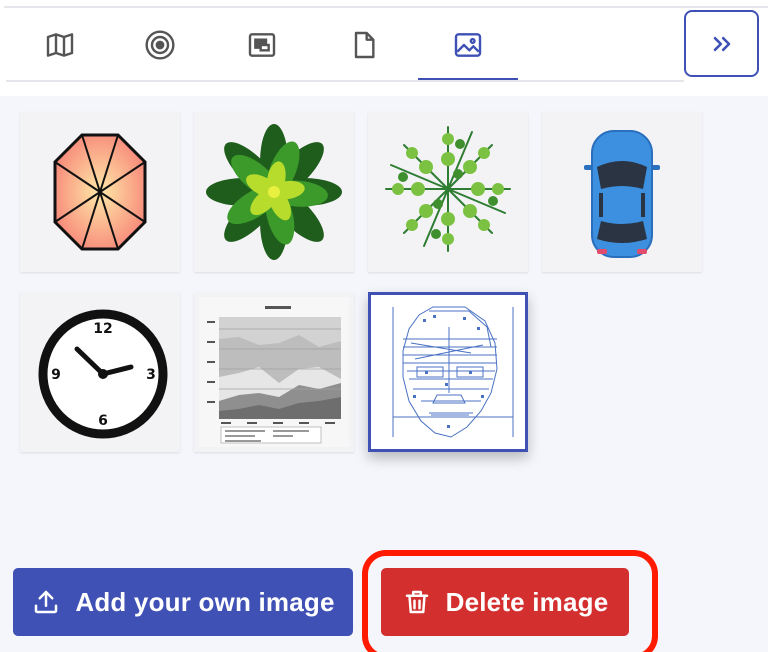 This screenshot has width=768, height=652. I want to click on gallery-item-car, so click(622, 192).